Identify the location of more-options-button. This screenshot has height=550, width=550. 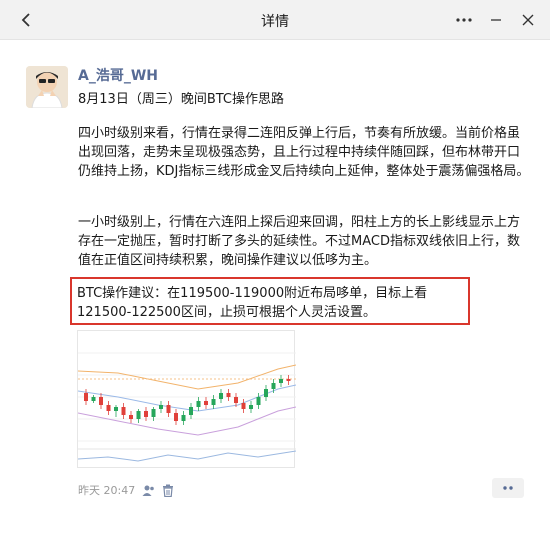
(464, 20).